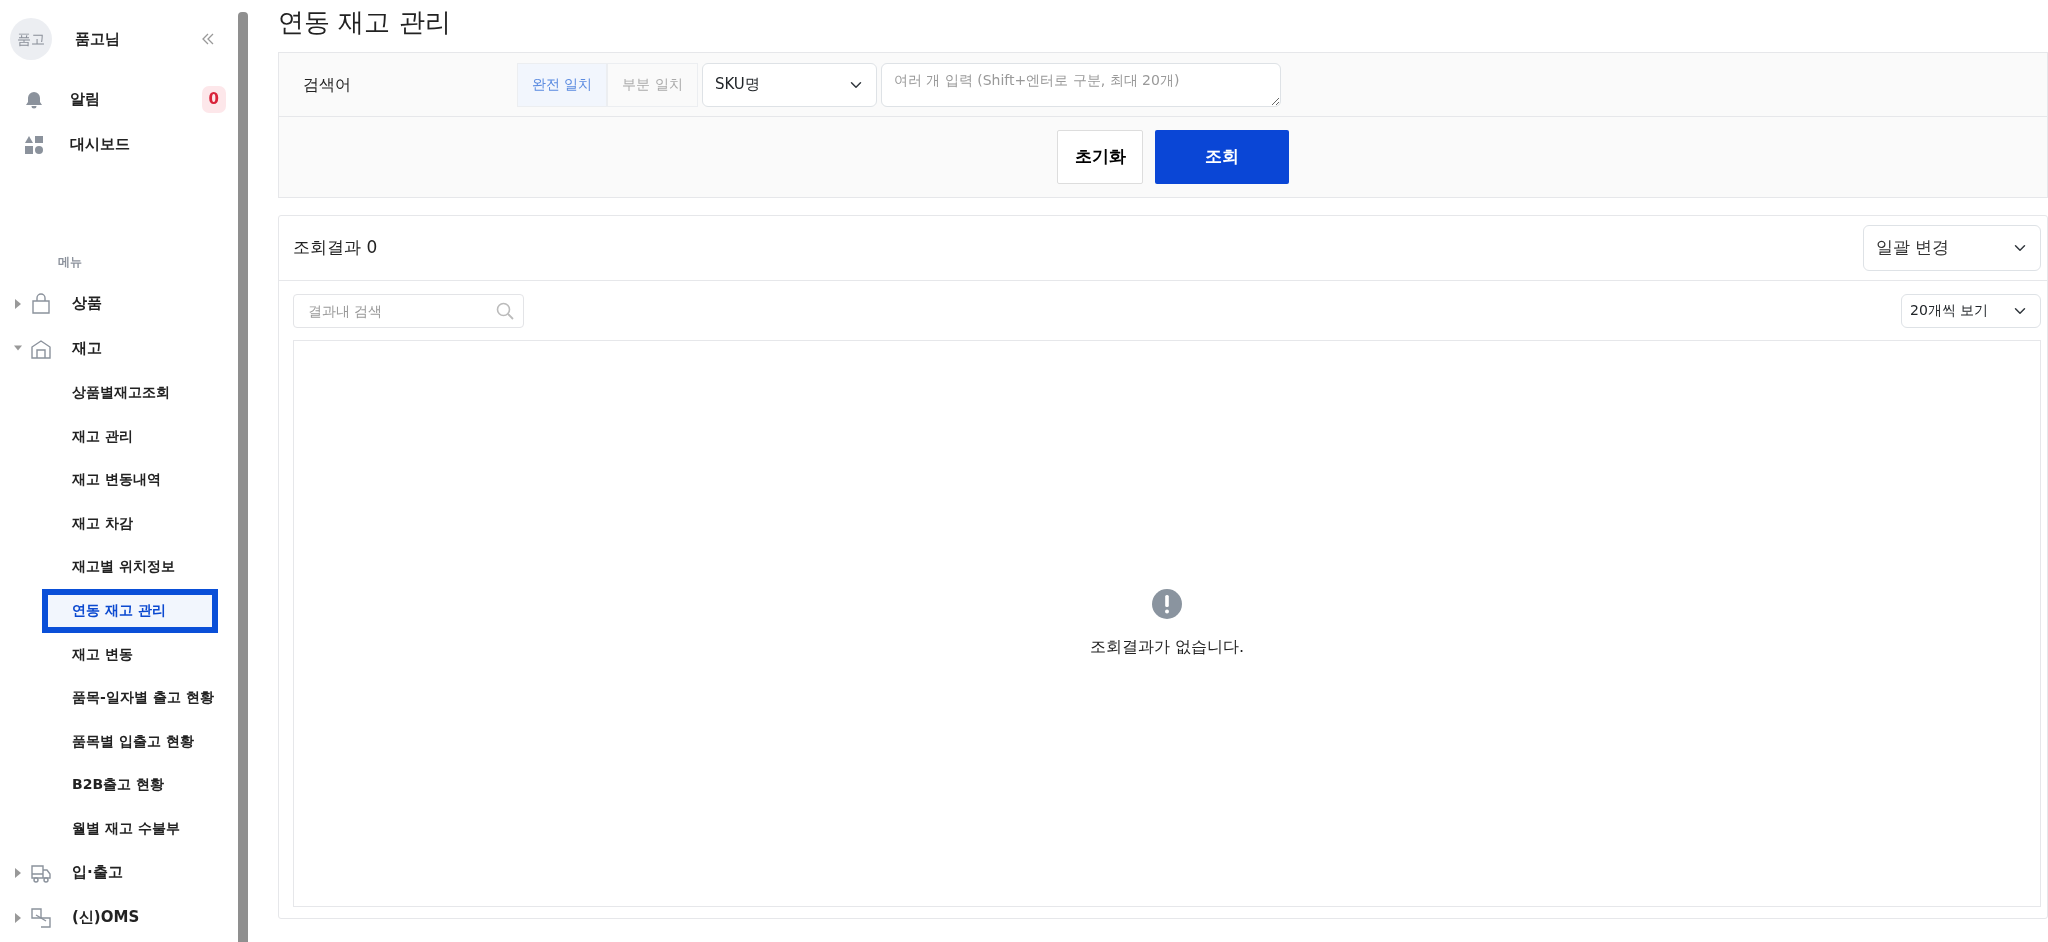 The height and width of the screenshot is (942, 2048). I want to click on submenu-item: 재고 차감, so click(119, 523).